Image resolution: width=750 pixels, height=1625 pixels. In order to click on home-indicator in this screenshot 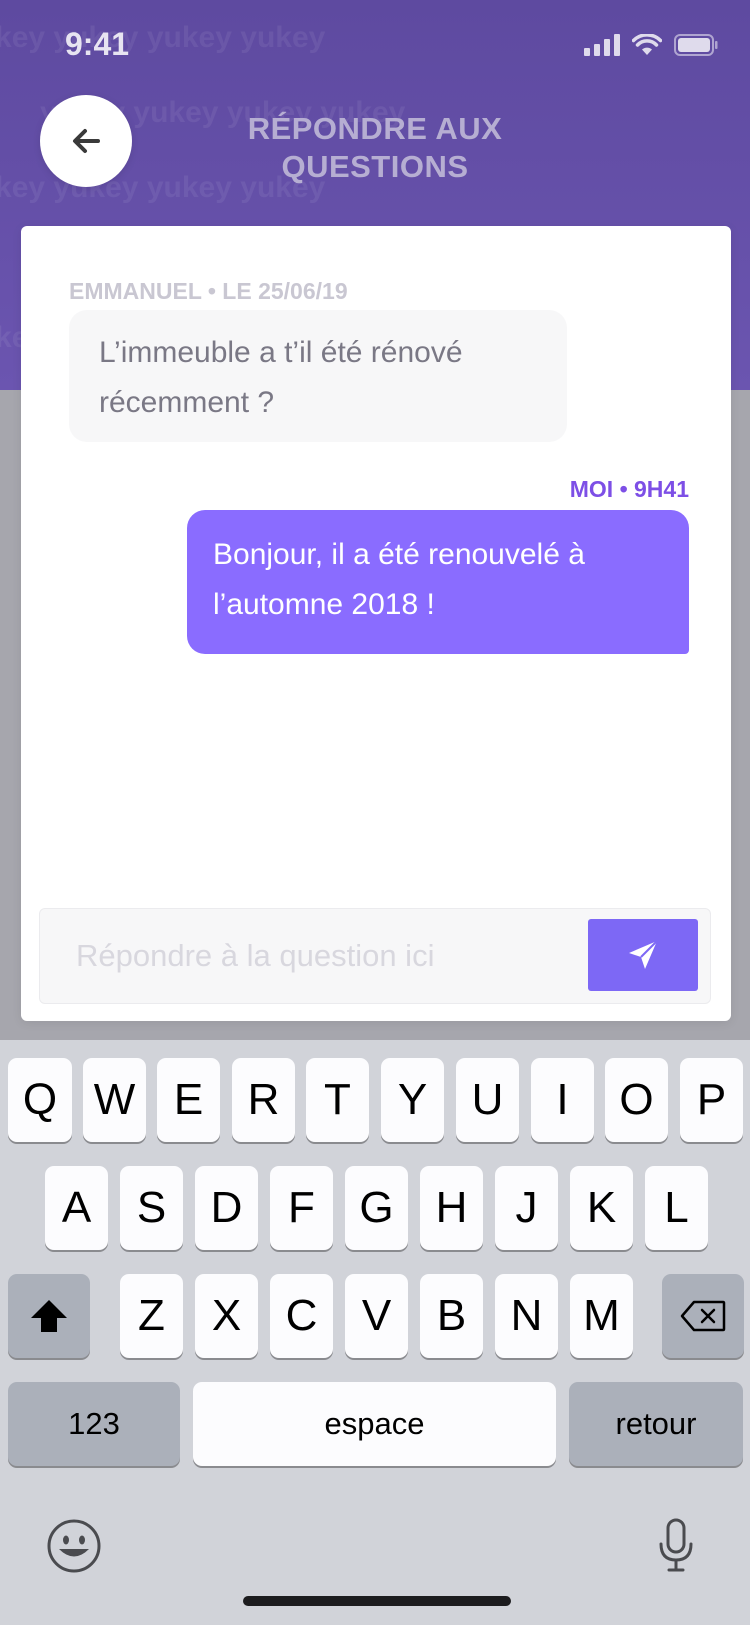, I will do `click(377, 1601)`.